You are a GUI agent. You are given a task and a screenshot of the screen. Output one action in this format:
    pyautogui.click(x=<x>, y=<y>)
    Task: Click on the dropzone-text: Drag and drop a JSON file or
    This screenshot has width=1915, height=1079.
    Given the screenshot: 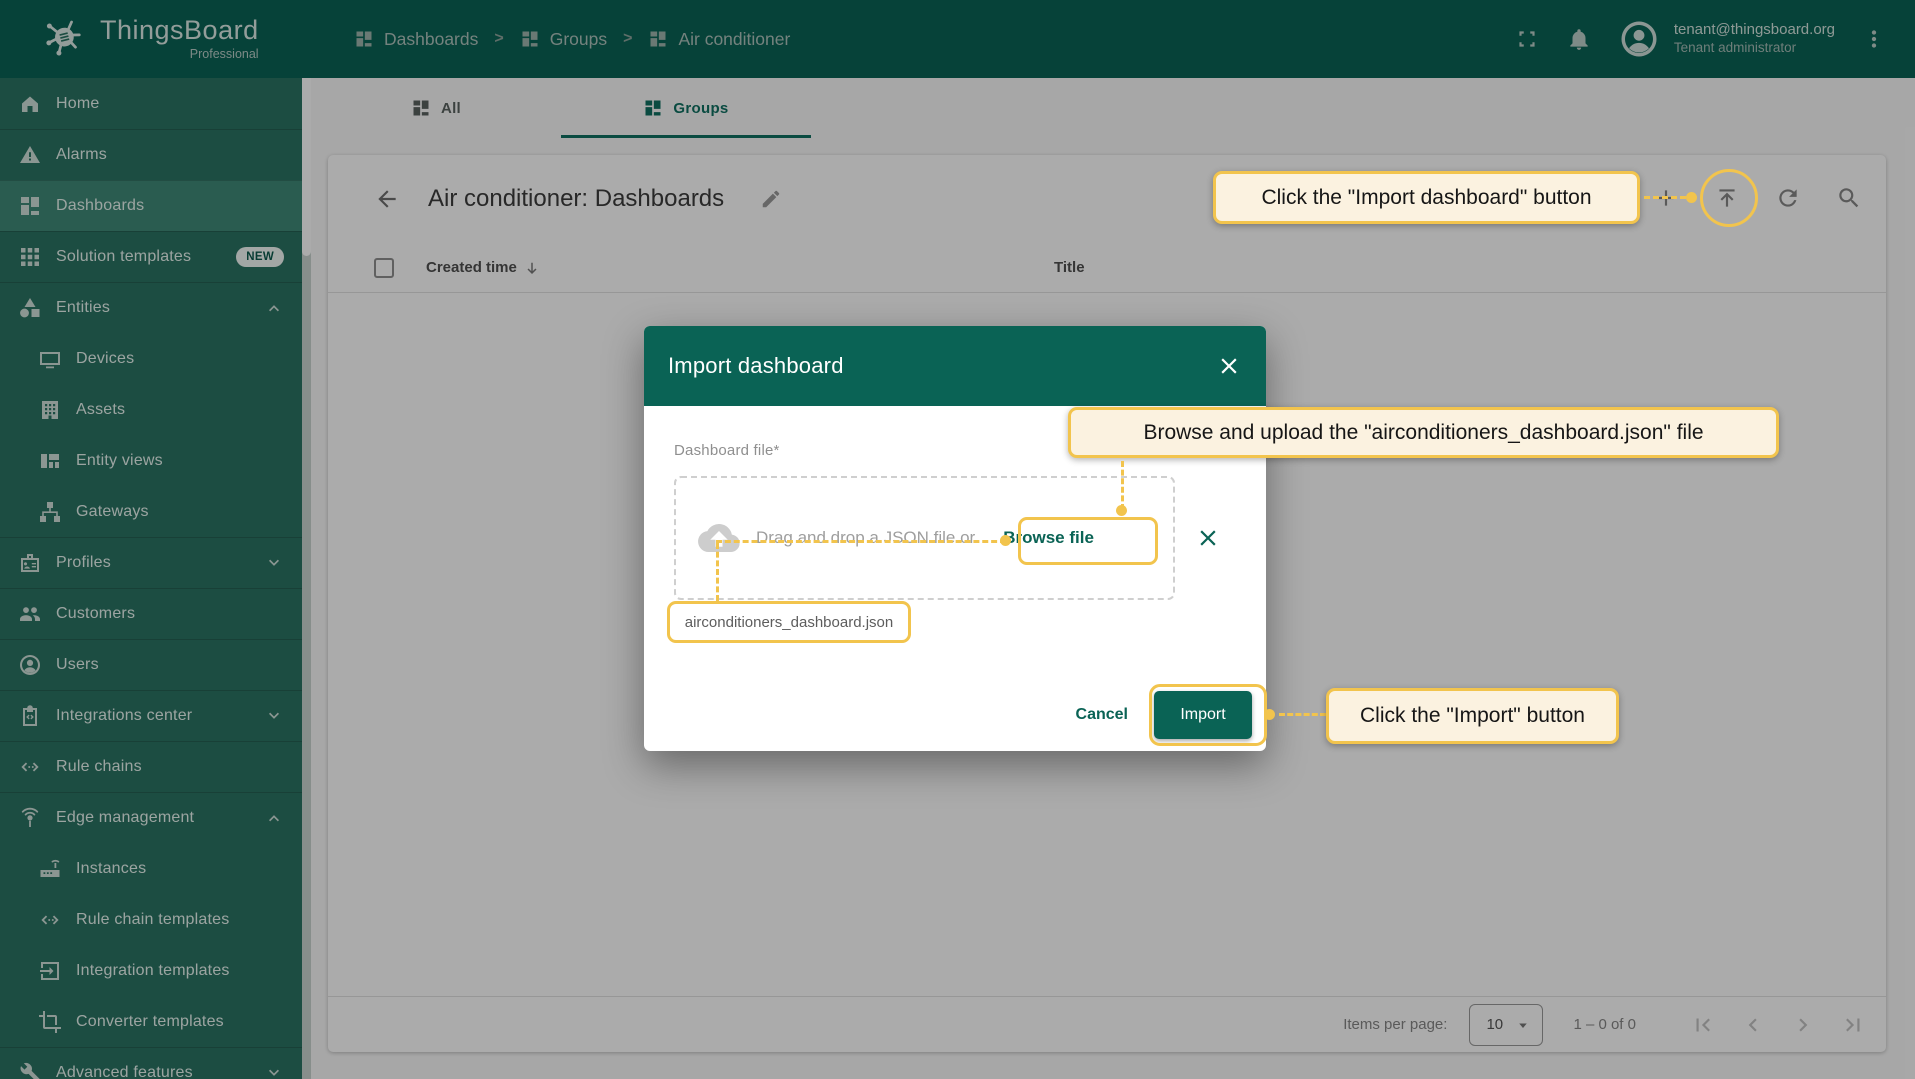 What is the action you would take?
    pyautogui.click(x=866, y=537)
    